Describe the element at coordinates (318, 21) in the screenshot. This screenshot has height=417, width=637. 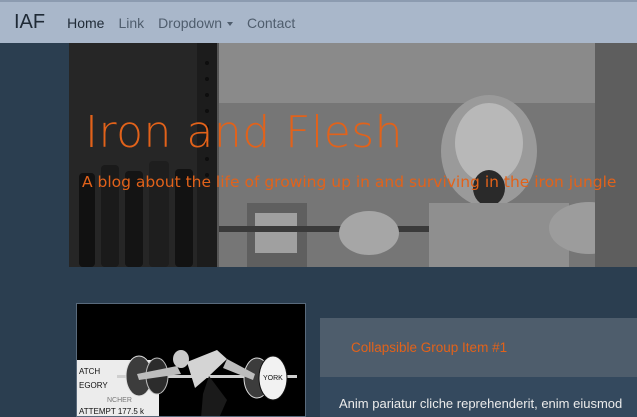
I see `top-navbar: IAF Home Link Dropdown Contact` at that location.